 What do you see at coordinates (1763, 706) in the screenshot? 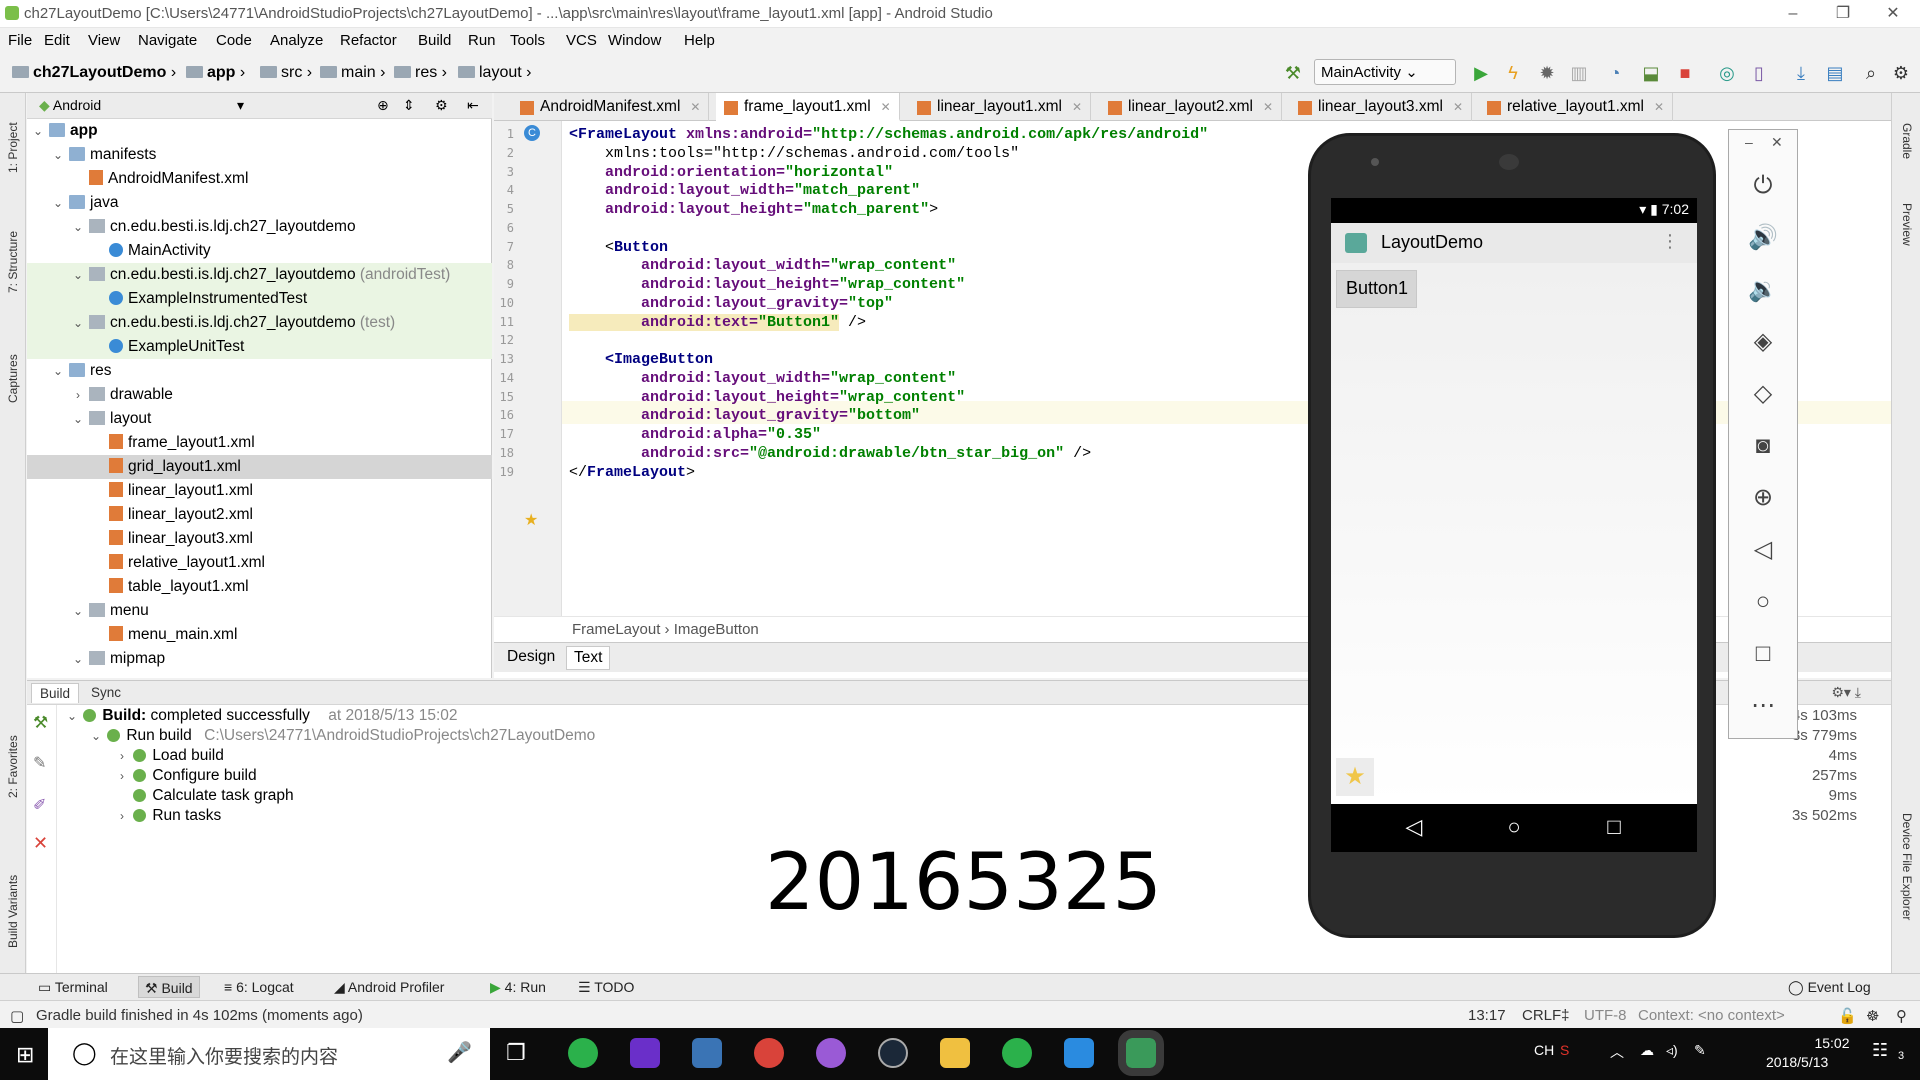
I see `more-icon: ⋯` at bounding box center [1763, 706].